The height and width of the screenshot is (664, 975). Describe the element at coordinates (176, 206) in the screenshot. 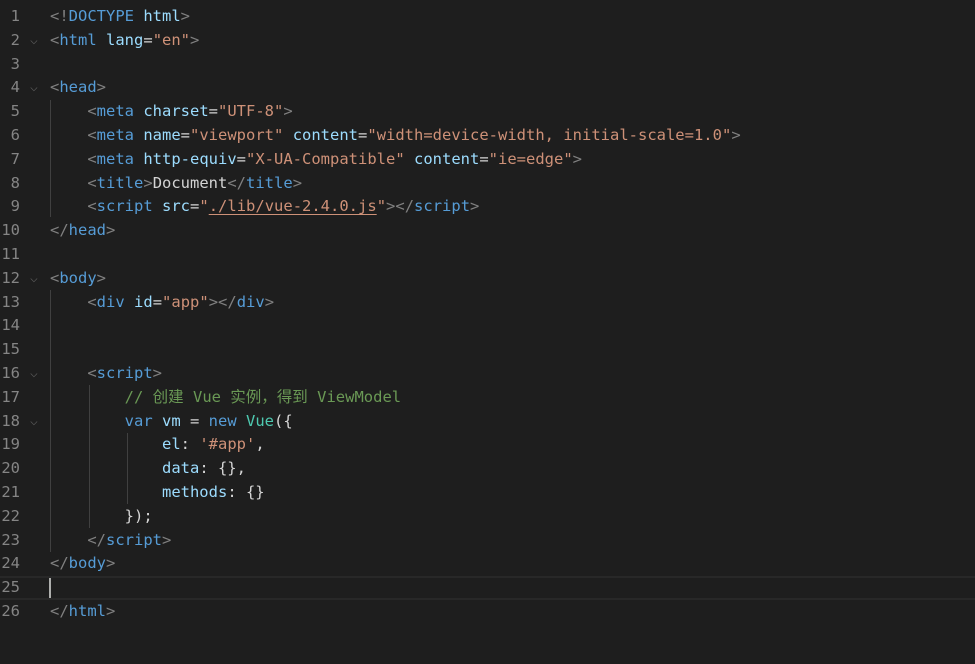

I see `code-token: src` at that location.